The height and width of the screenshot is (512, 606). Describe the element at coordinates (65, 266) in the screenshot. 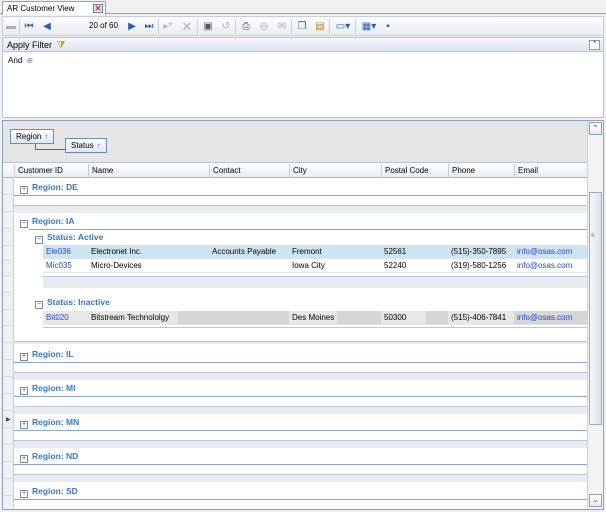

I see `customer-id-cell: Mic035` at that location.